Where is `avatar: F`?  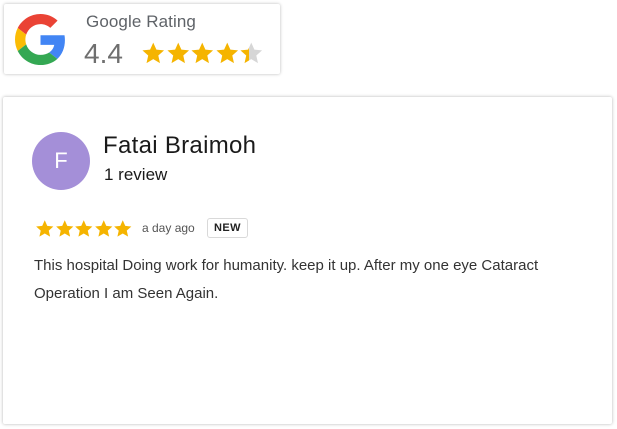
avatar: F is located at coordinates (61, 161).